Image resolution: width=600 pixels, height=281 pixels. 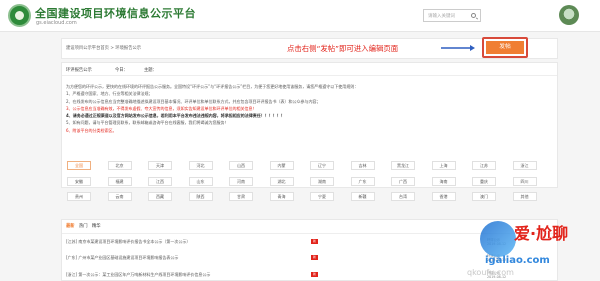 What do you see at coordinates (188, 258) in the screenshot?
I see `list-item-title: [广东] 广州市某产业园区基础设施建设项目环境影响报告表公示` at bounding box center [188, 258].